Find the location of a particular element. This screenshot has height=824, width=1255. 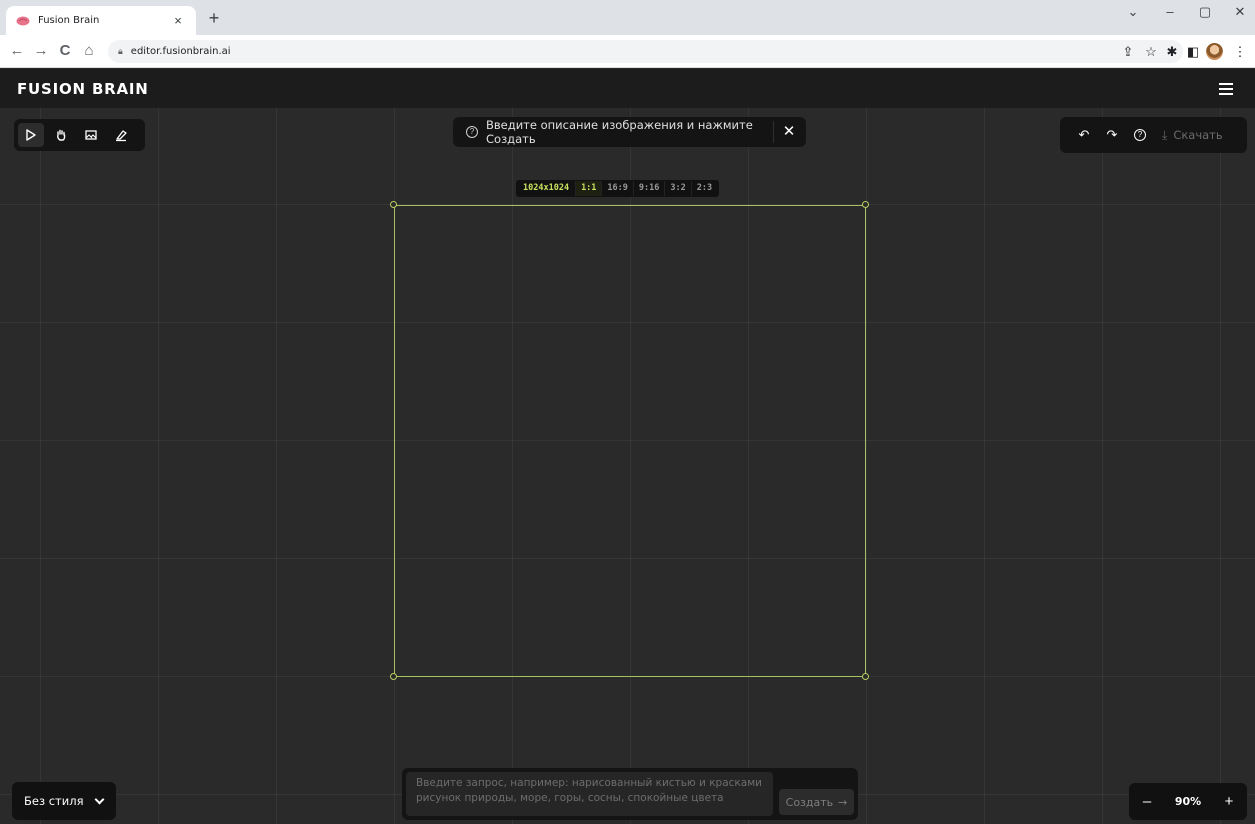

tab-title: Fusion Brain is located at coordinates (69, 20).